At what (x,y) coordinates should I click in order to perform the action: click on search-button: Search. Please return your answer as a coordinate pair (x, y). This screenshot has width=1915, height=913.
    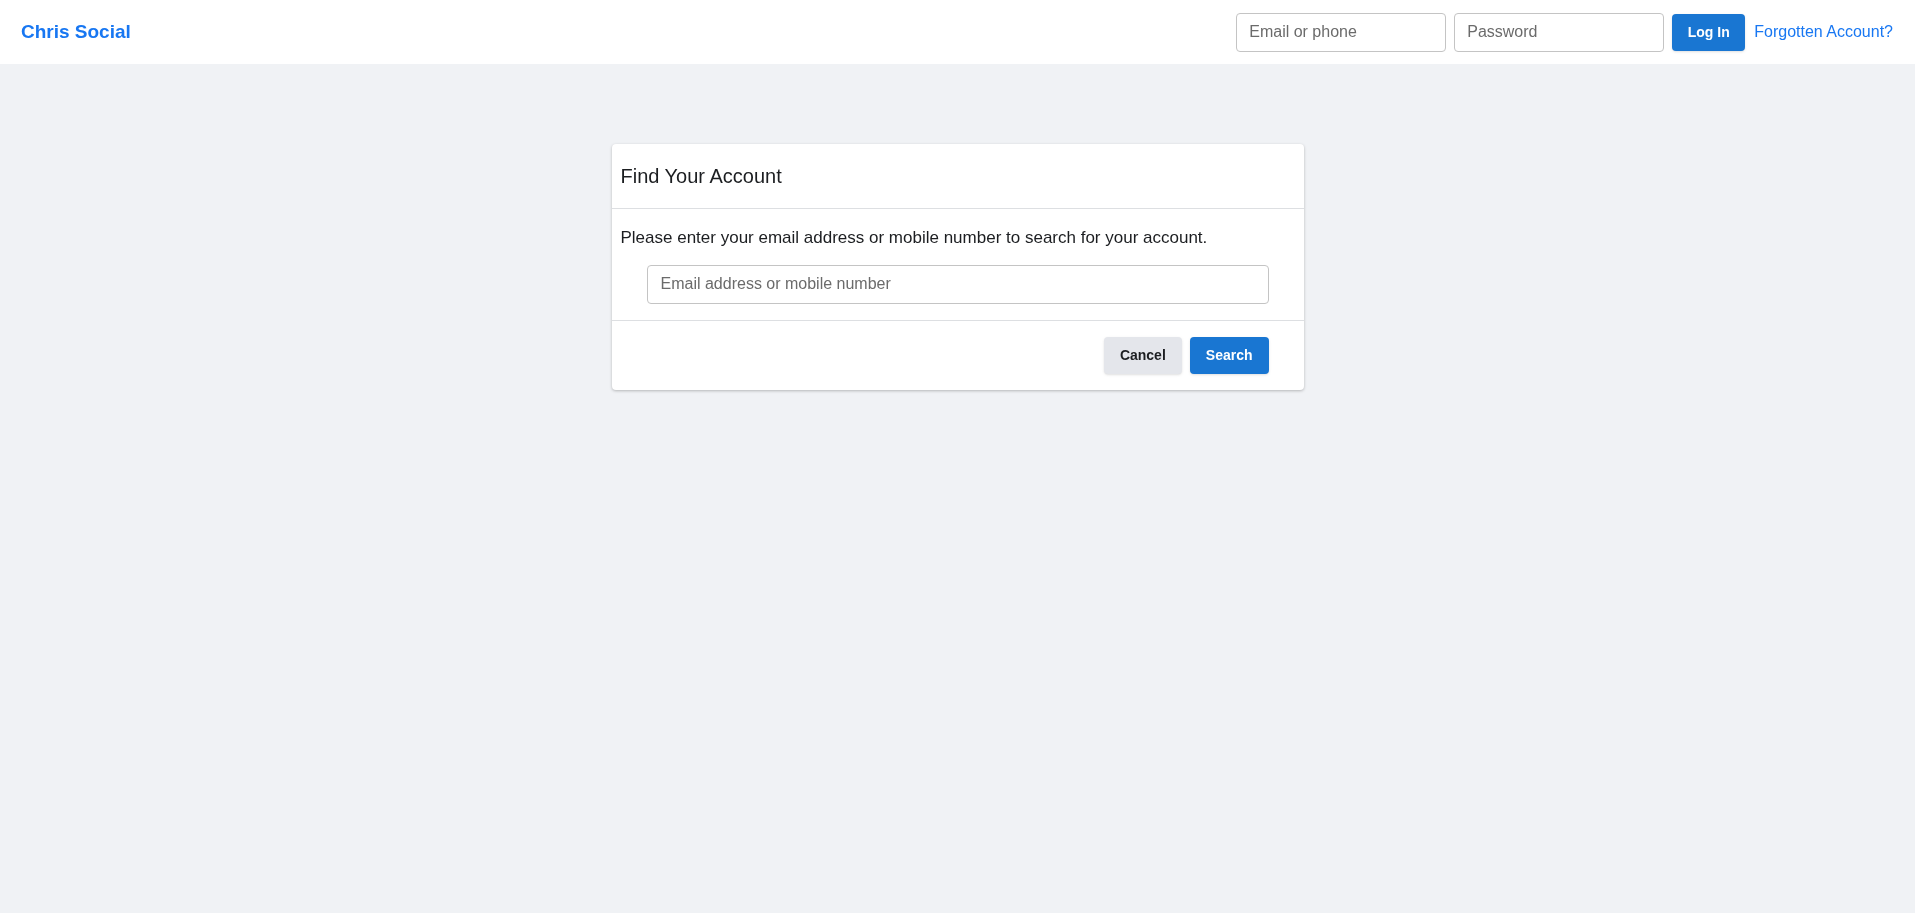
    Looking at the image, I should click on (1229, 355).